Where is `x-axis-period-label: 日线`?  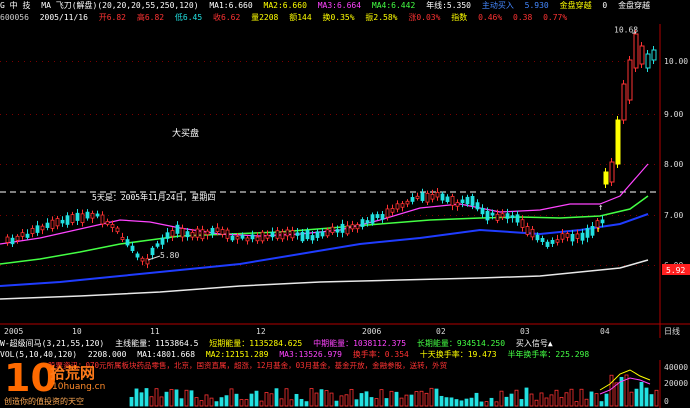 x-axis-period-label: 日线 is located at coordinates (672, 331).